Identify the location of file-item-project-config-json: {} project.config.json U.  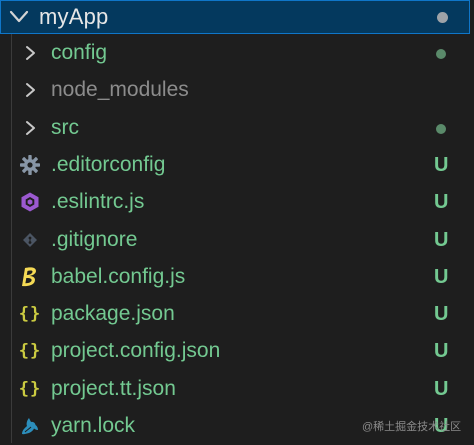
(237, 351).